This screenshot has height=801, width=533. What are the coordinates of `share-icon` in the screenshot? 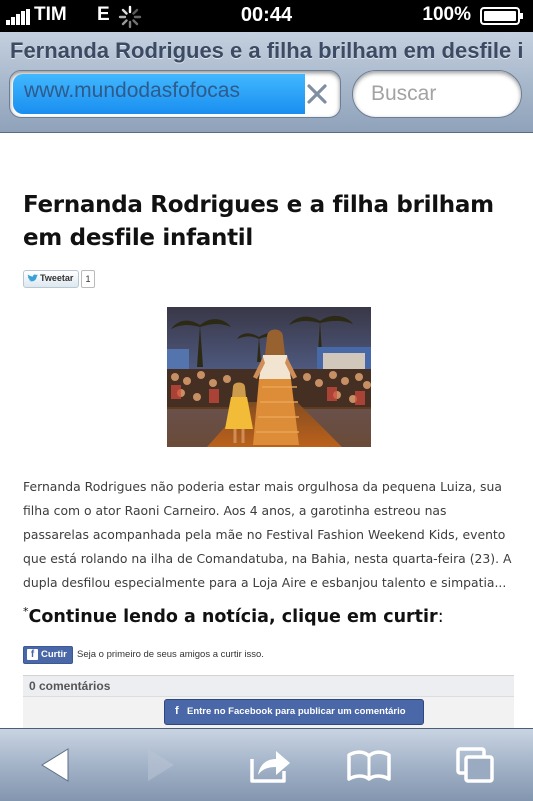 It's located at (269, 765).